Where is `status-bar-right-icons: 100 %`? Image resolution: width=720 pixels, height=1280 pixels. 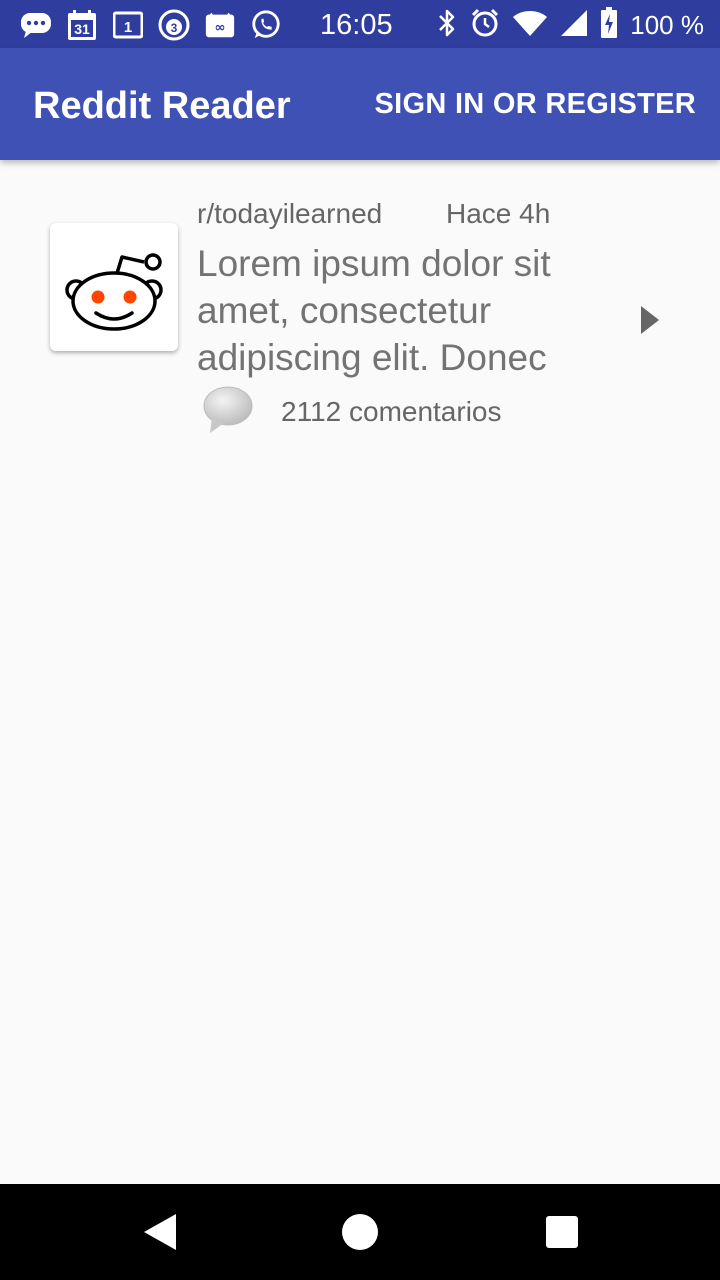
status-bar-right-icons: 100 % is located at coordinates (570, 25).